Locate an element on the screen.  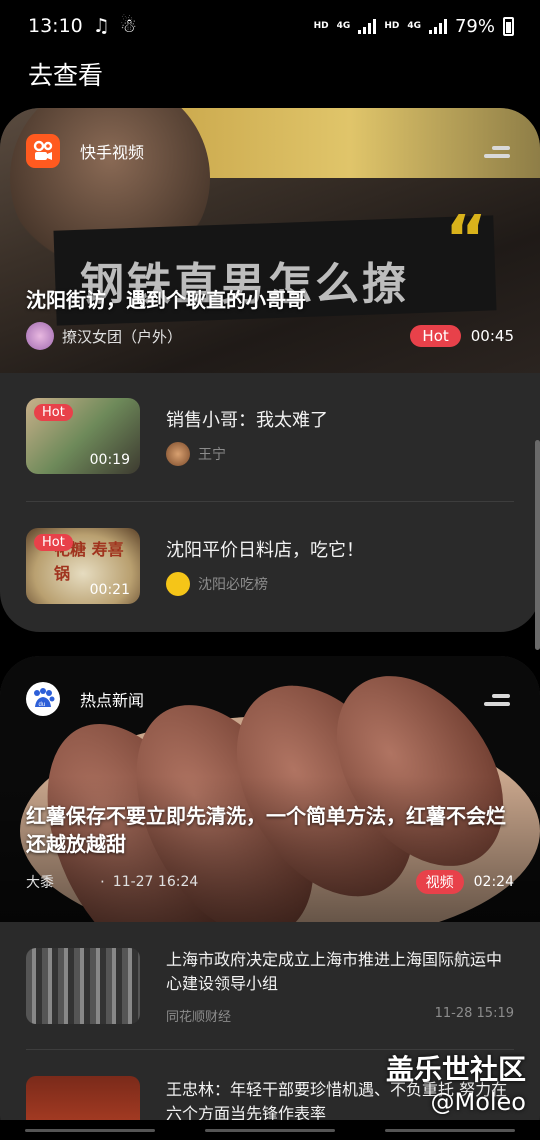
kuaishou-logo-icon is located at coordinates (43, 151).